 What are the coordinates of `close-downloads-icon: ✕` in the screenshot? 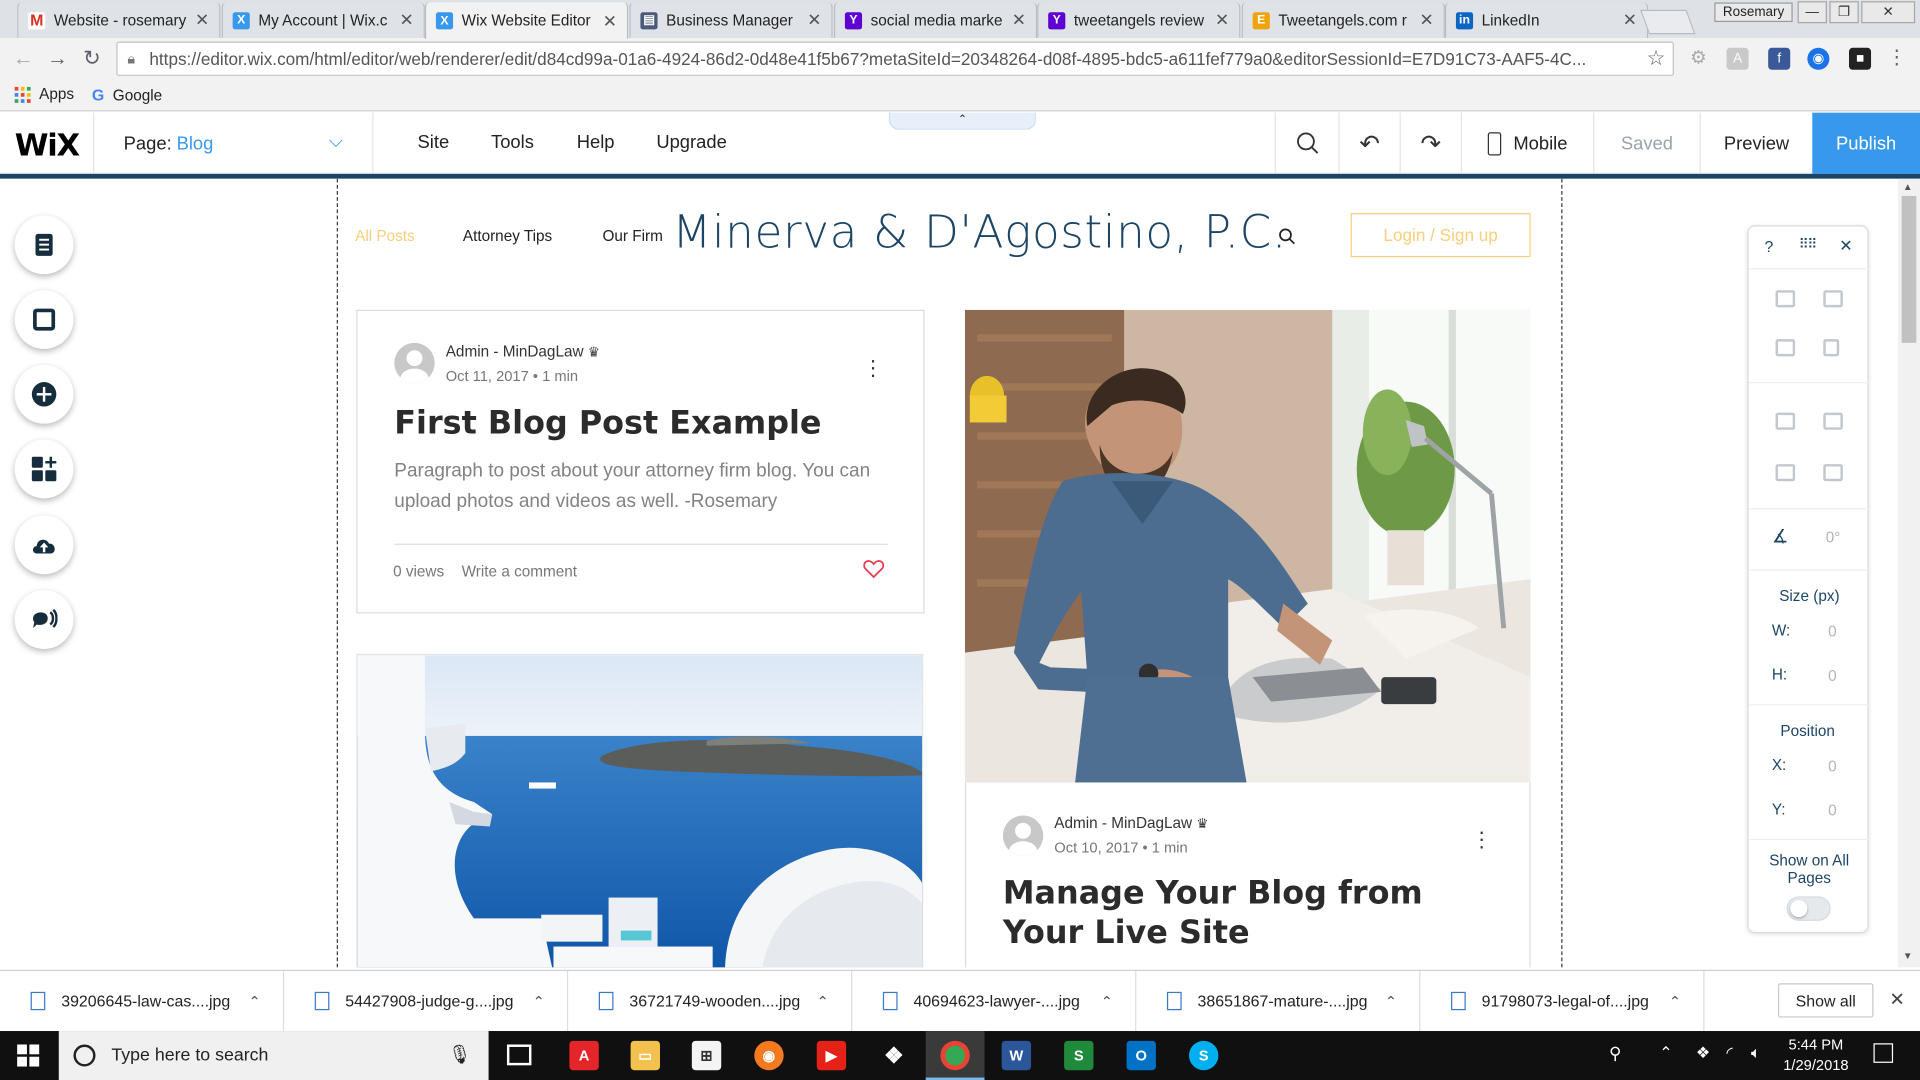 It's located at (1896, 999).